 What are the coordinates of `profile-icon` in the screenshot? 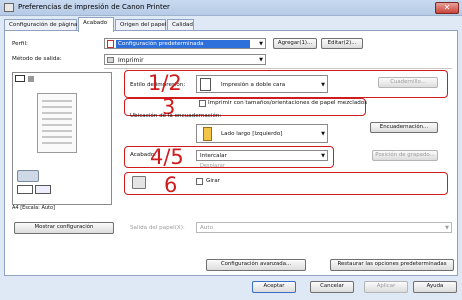 It's located at (110, 44).